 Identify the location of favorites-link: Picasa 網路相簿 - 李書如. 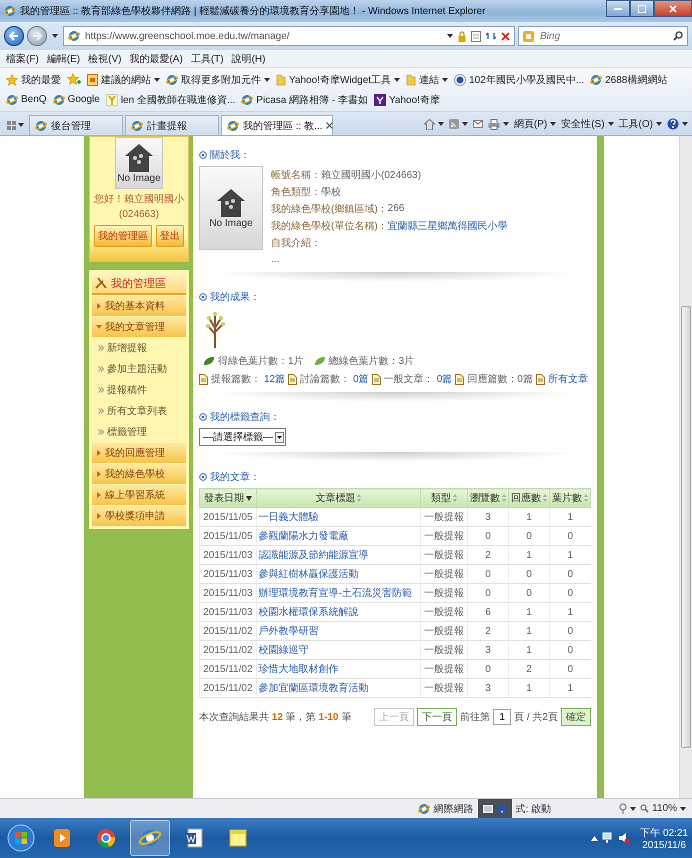
(304, 99).